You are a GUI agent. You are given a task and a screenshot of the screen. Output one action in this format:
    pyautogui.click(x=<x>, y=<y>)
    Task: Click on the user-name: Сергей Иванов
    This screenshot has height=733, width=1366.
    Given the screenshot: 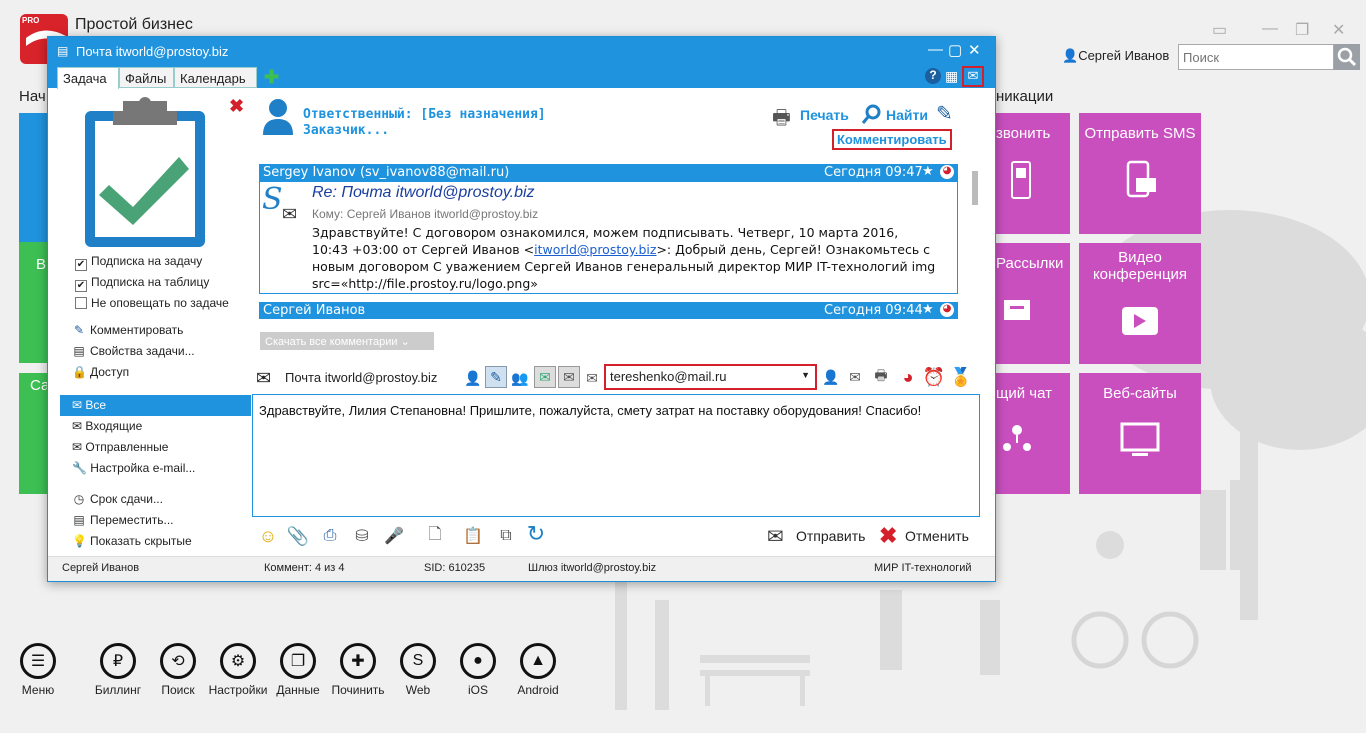 What is the action you would take?
    pyautogui.click(x=1124, y=55)
    